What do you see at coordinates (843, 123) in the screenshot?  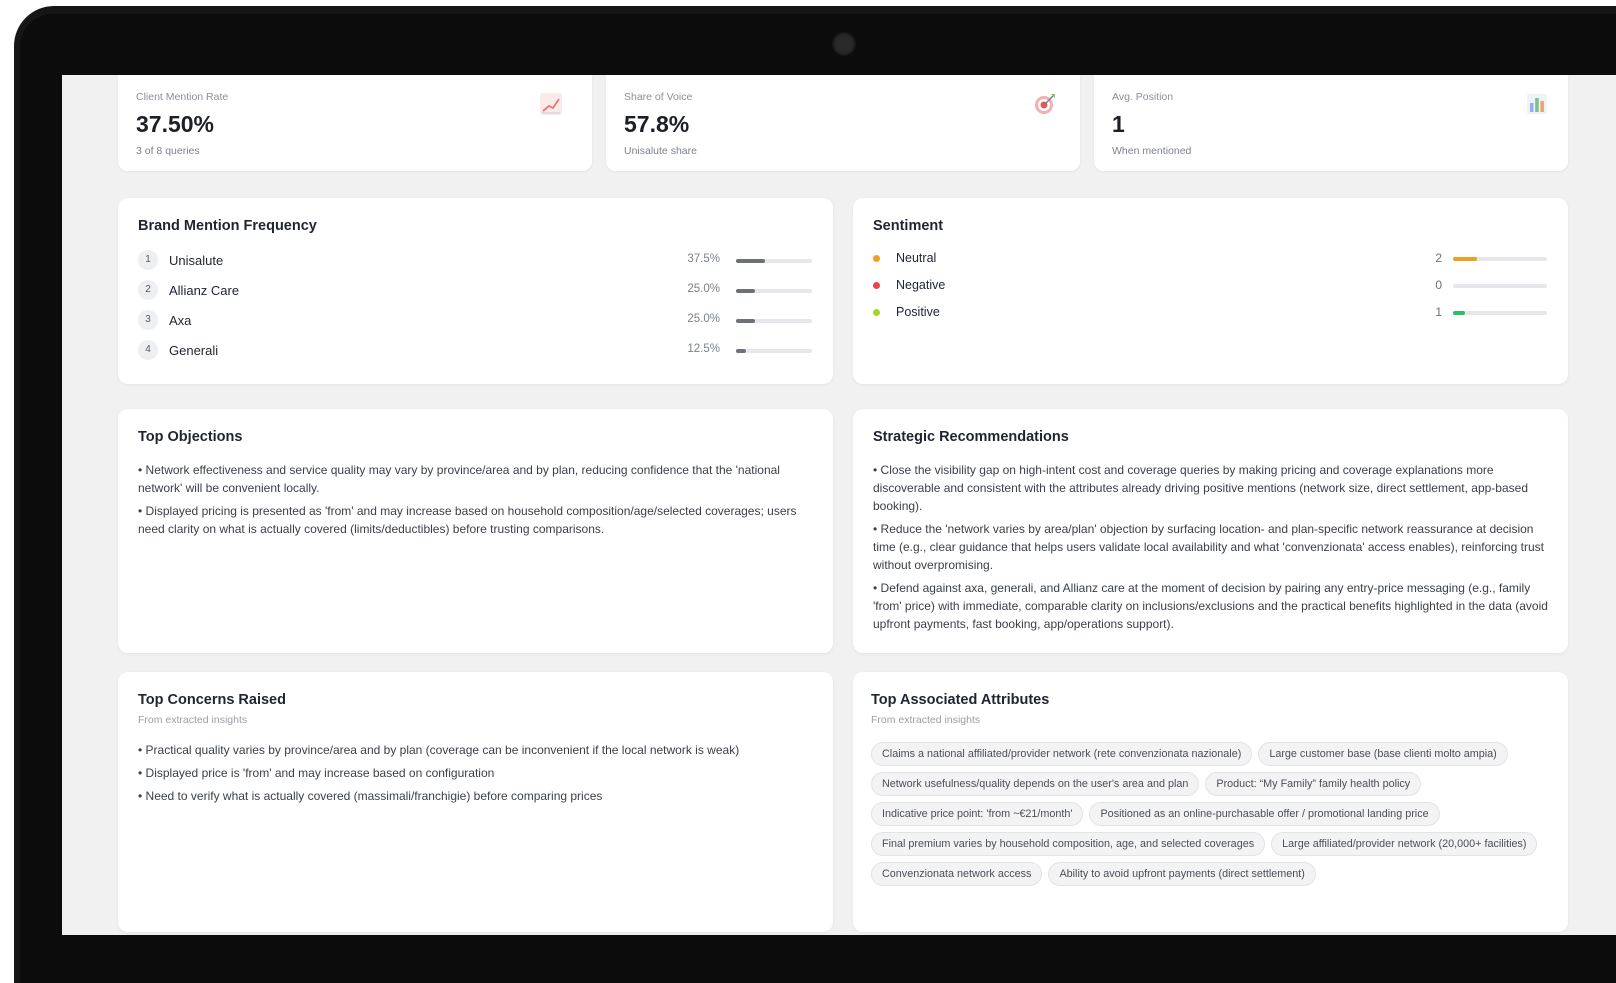 I see `kpi-card-share-of-voice: Share of Voice 57.8% Unisalute share` at bounding box center [843, 123].